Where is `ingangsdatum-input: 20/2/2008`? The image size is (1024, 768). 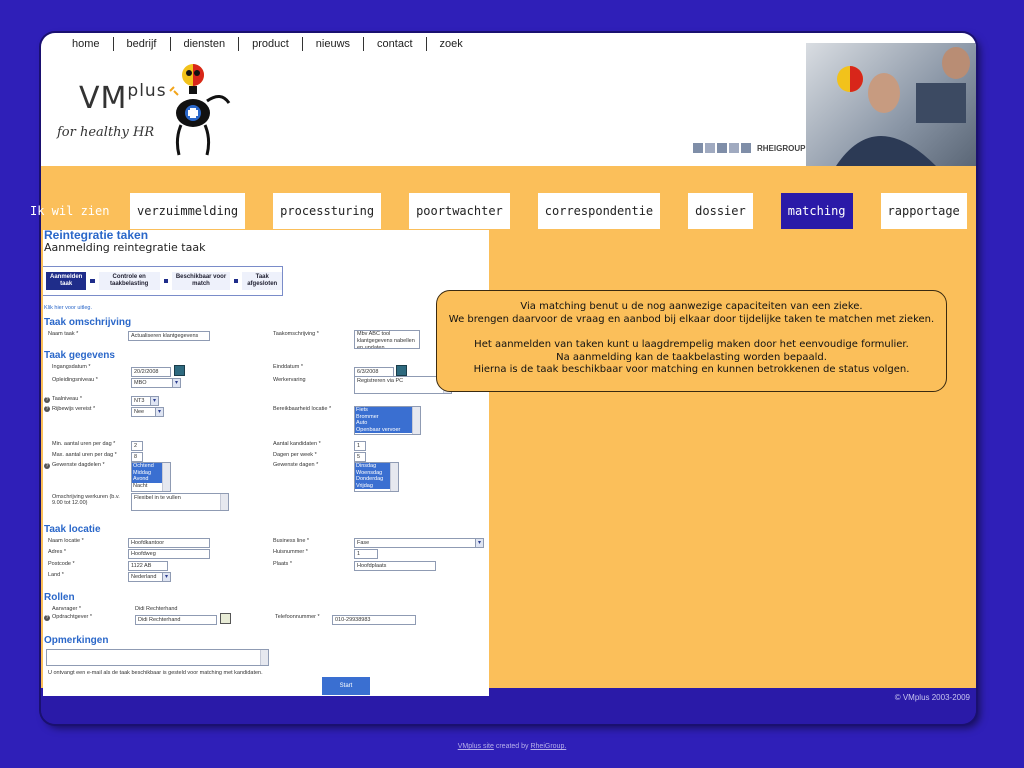
ingangsdatum-input: 20/2/2008 is located at coordinates (151, 372).